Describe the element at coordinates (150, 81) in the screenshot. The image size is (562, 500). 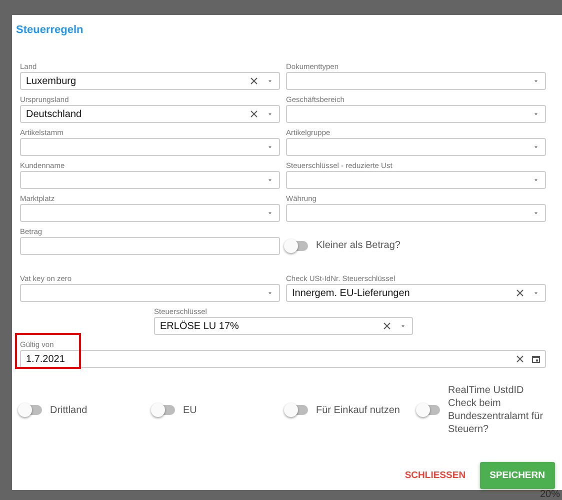
I see `select-field: Luxemburg` at that location.